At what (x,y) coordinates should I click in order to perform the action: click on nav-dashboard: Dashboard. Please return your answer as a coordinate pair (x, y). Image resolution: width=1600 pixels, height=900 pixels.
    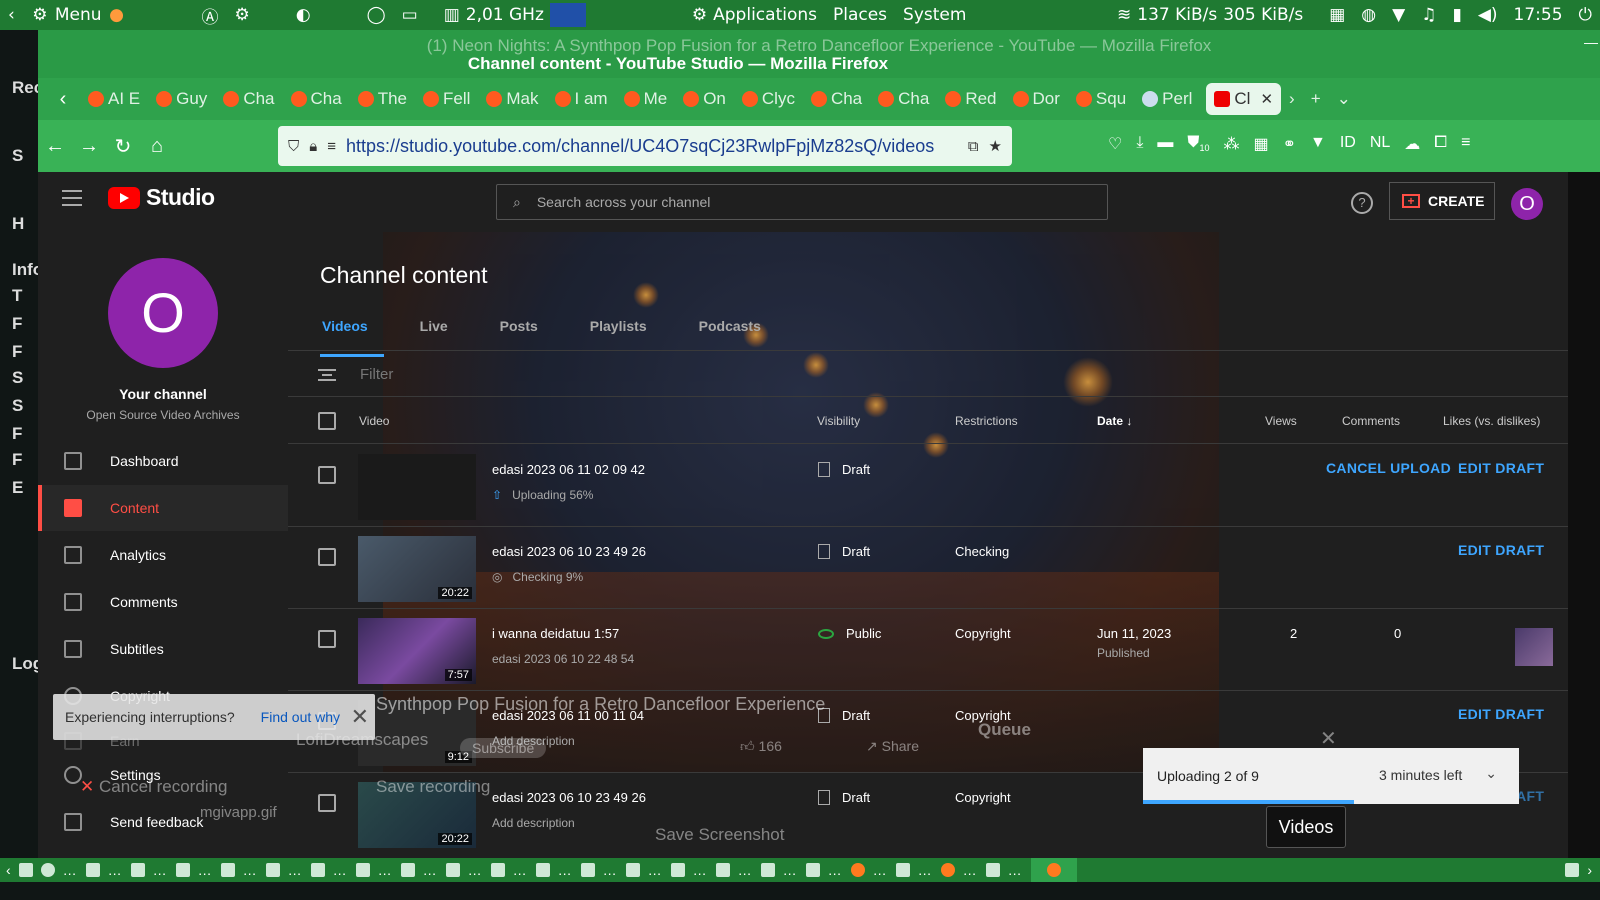
    Looking at the image, I should click on (163, 461).